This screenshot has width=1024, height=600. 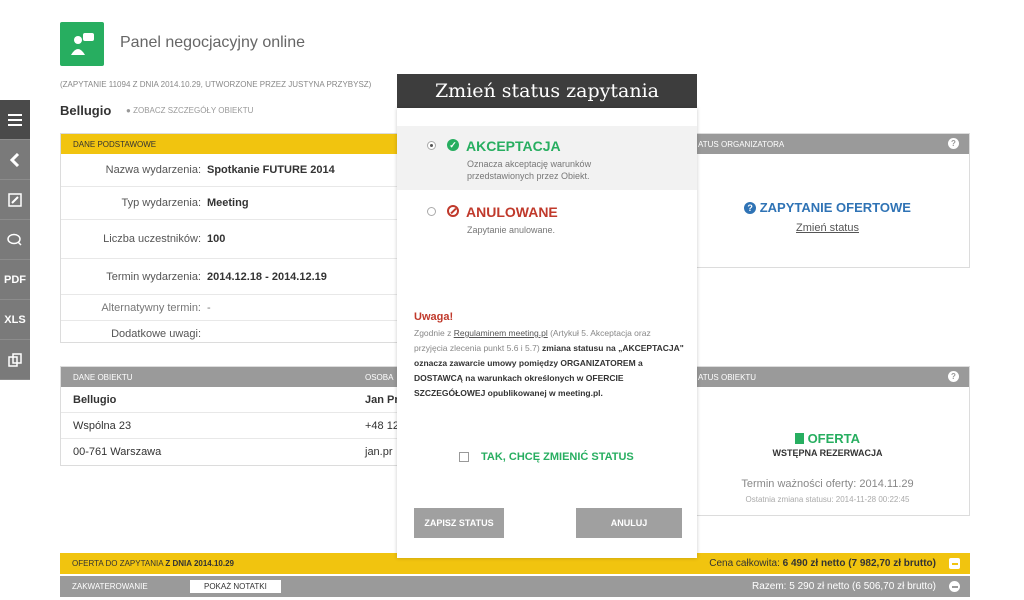 I want to click on data-row: Liczba uczestników: 100, so click(x=230, y=239).